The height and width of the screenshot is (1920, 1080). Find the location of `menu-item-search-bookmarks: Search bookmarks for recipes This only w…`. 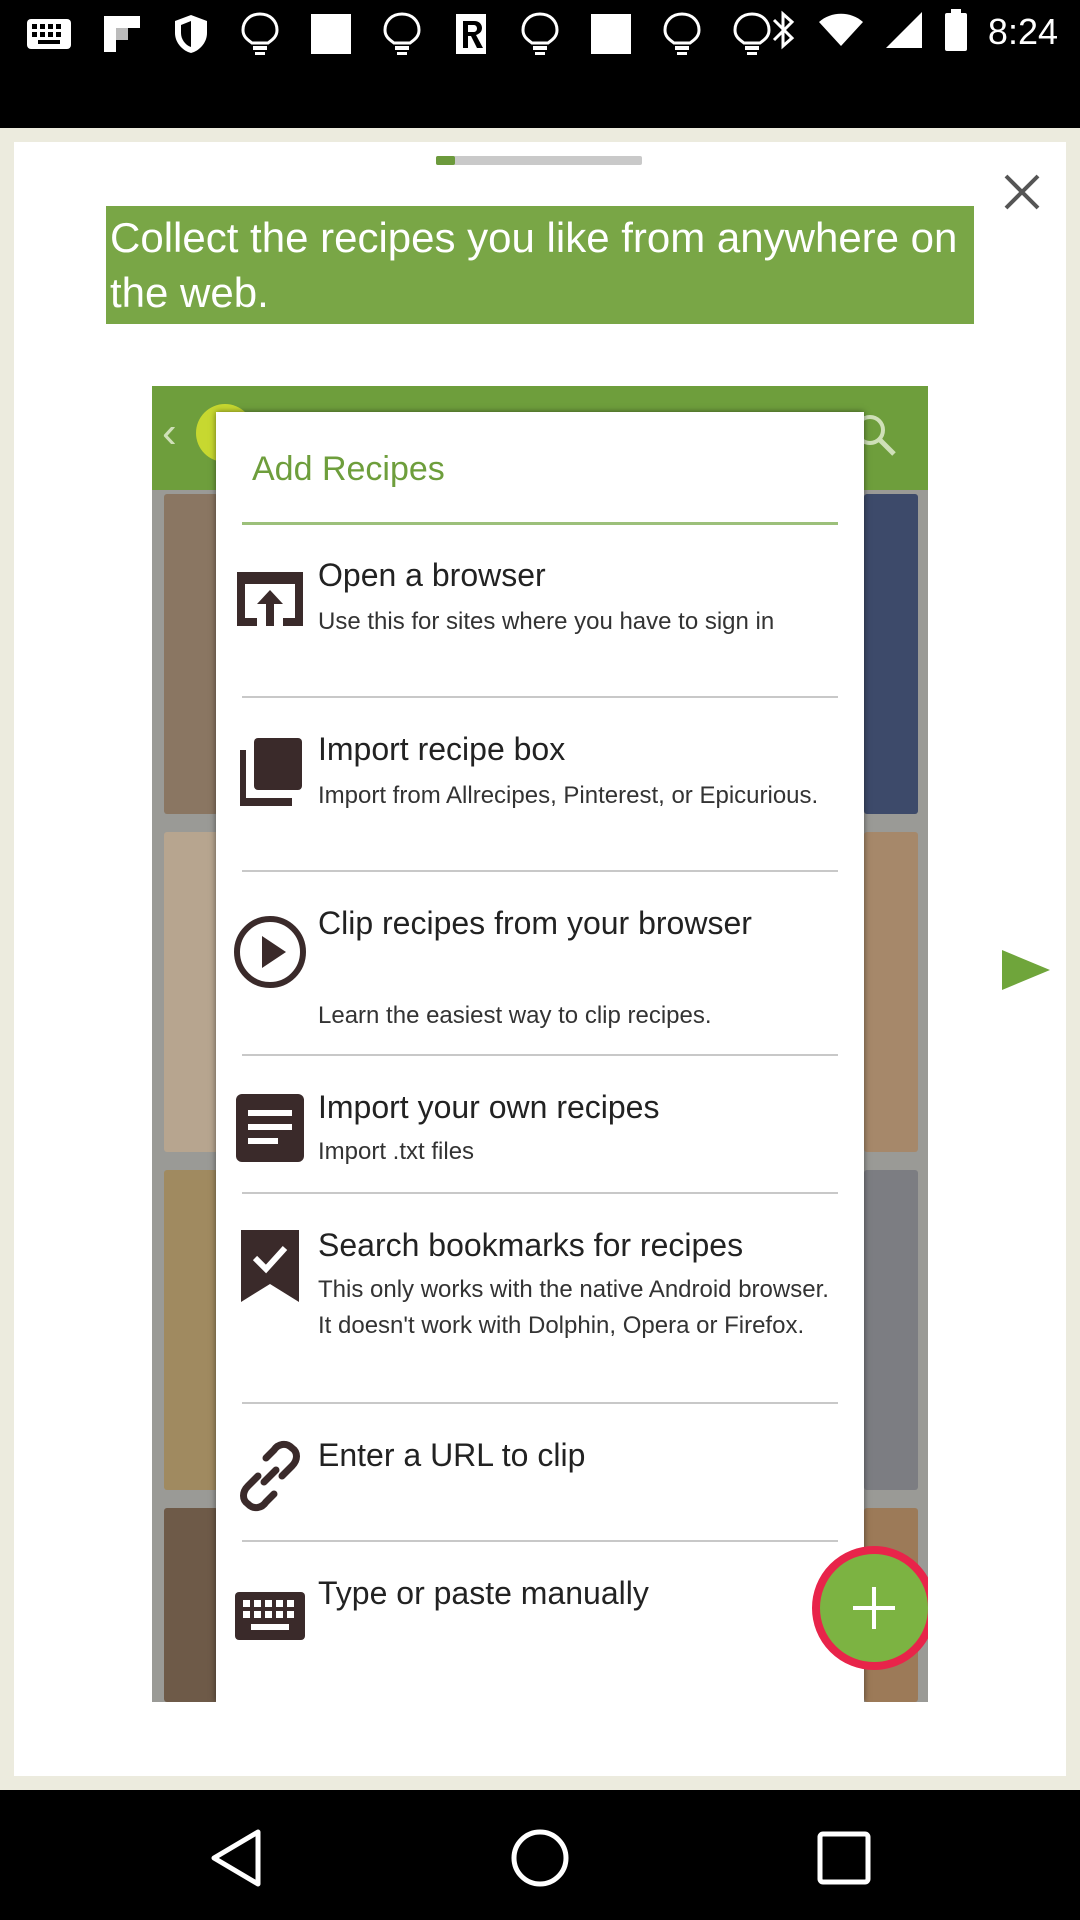

menu-item-search-bookmarks: Search bookmarks for recipes This only w… is located at coordinates (540, 1317).